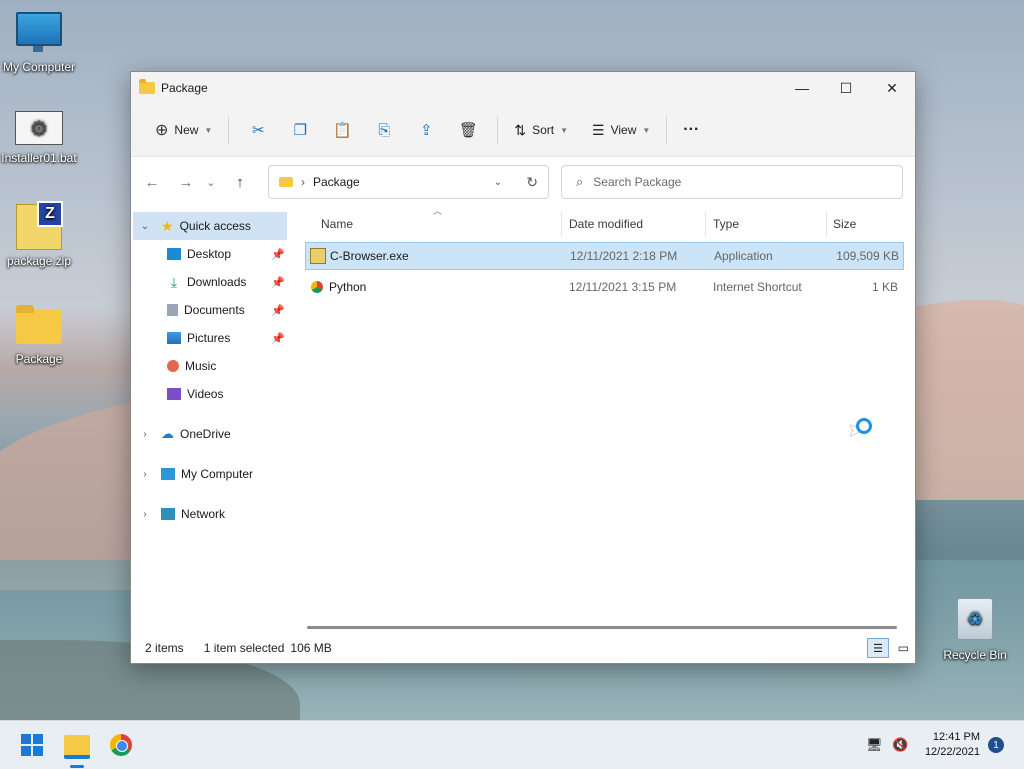  I want to click on desktop-icon-label: package.zip, so click(39, 261).